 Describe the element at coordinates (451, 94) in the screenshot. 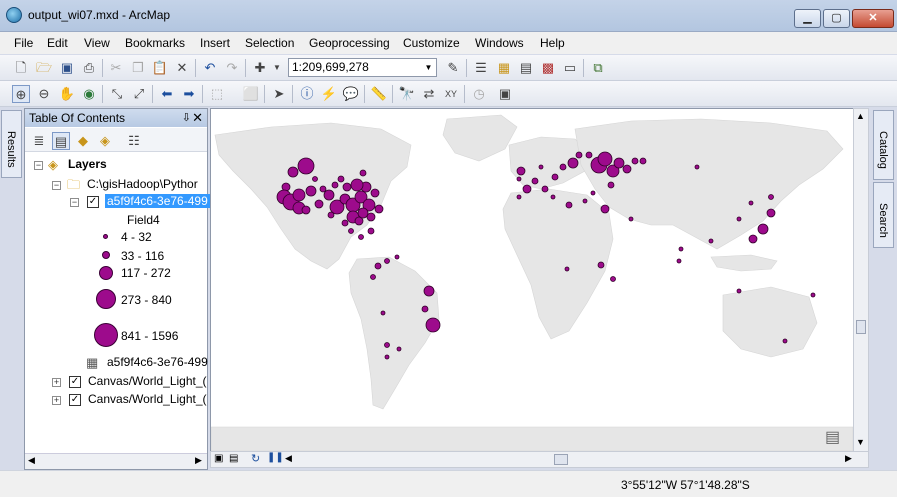

I see `go-to-xy-icon: XY` at that location.